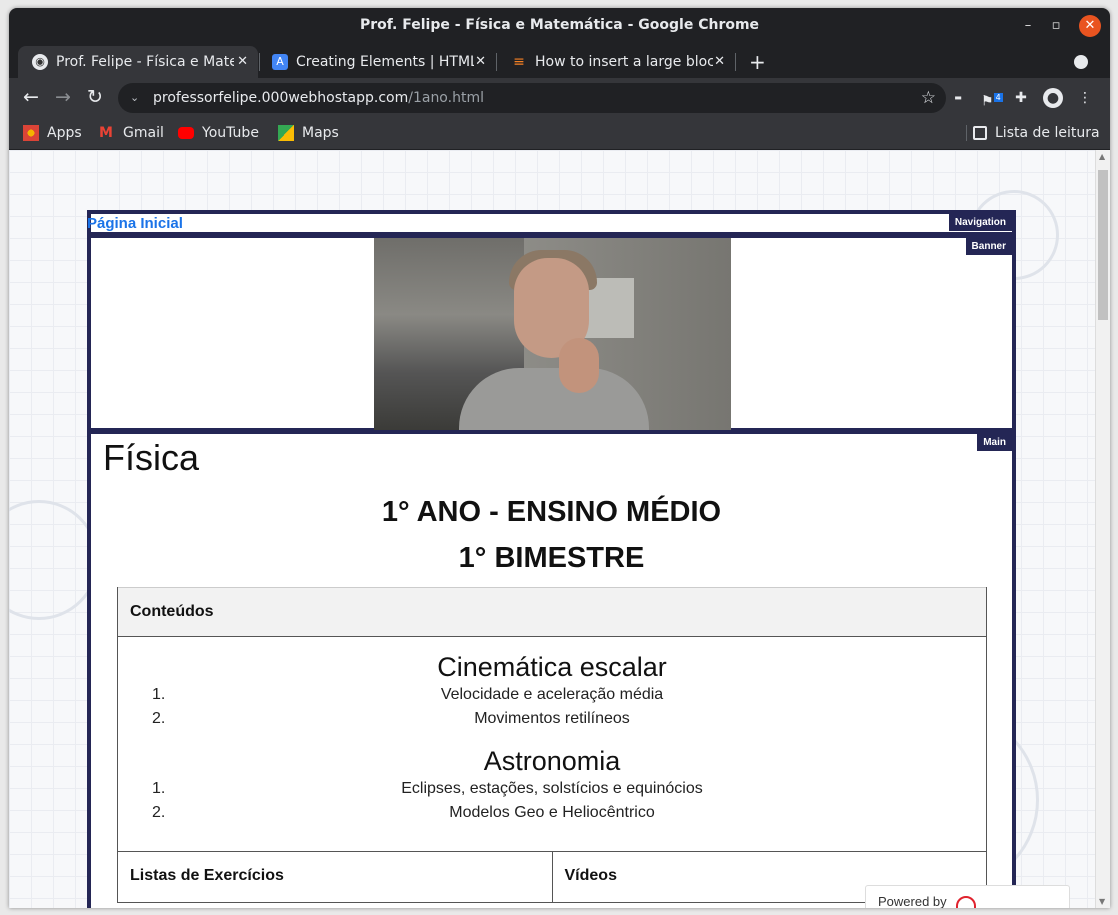  I want to click on a-frame-icon: A, so click(280, 62).